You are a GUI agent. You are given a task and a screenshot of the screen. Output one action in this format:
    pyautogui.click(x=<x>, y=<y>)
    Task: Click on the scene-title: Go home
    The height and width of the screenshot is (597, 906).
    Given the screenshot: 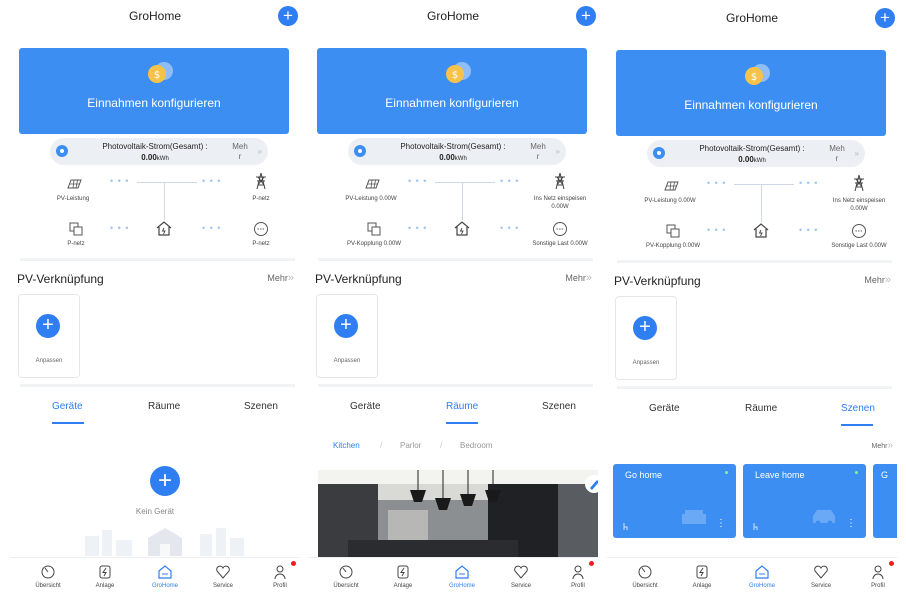 What is the action you would take?
    pyautogui.click(x=644, y=475)
    